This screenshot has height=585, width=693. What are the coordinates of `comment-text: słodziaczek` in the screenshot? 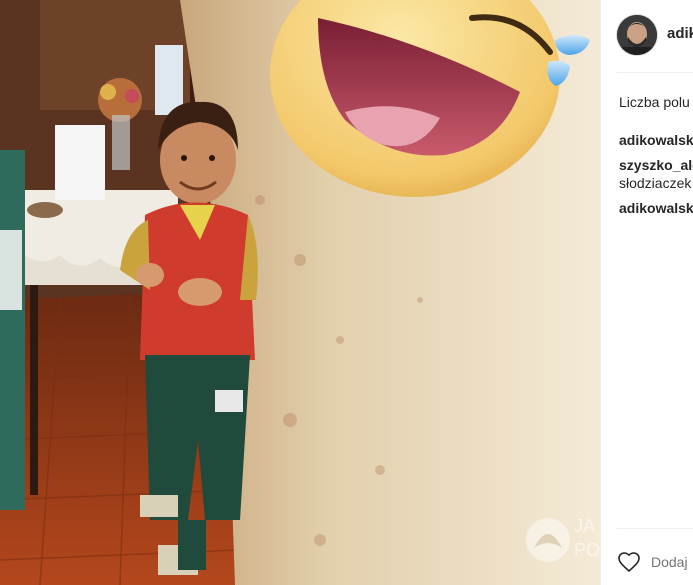 It's located at (655, 183).